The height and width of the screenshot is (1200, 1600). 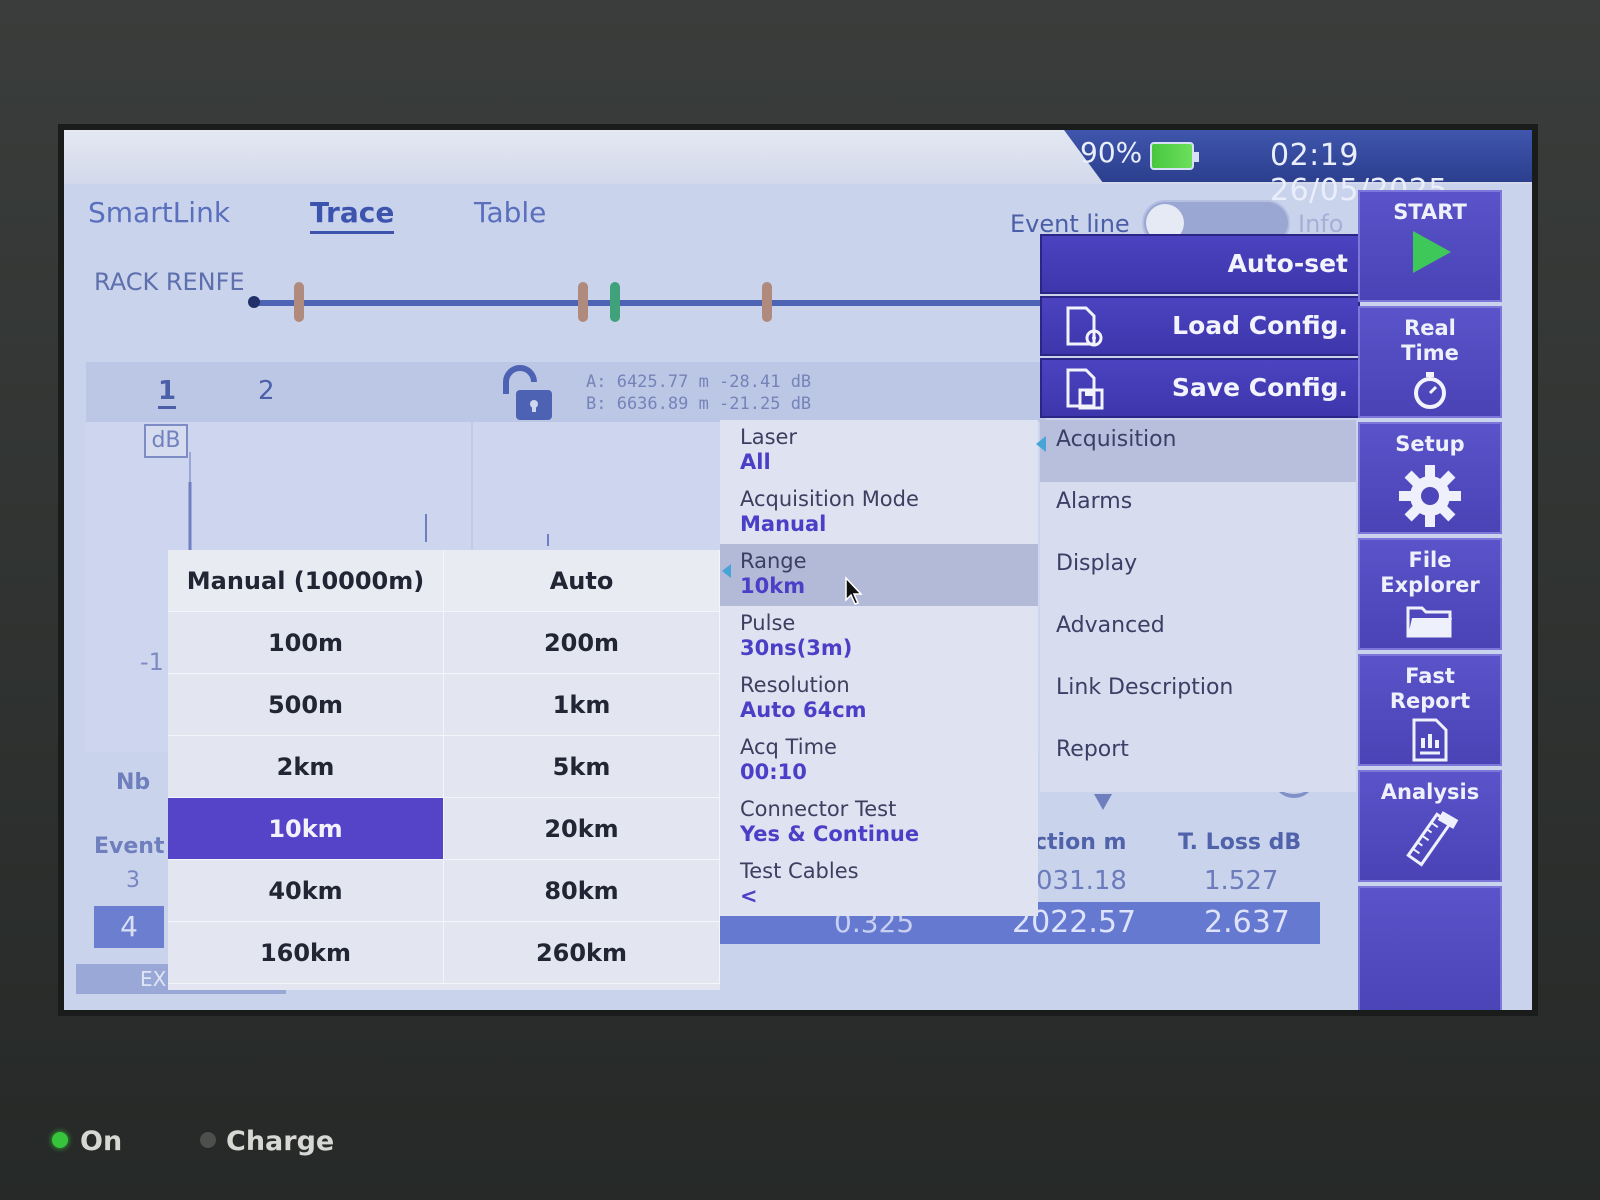 What do you see at coordinates (582, 767) in the screenshot?
I see `range-option: 5km` at bounding box center [582, 767].